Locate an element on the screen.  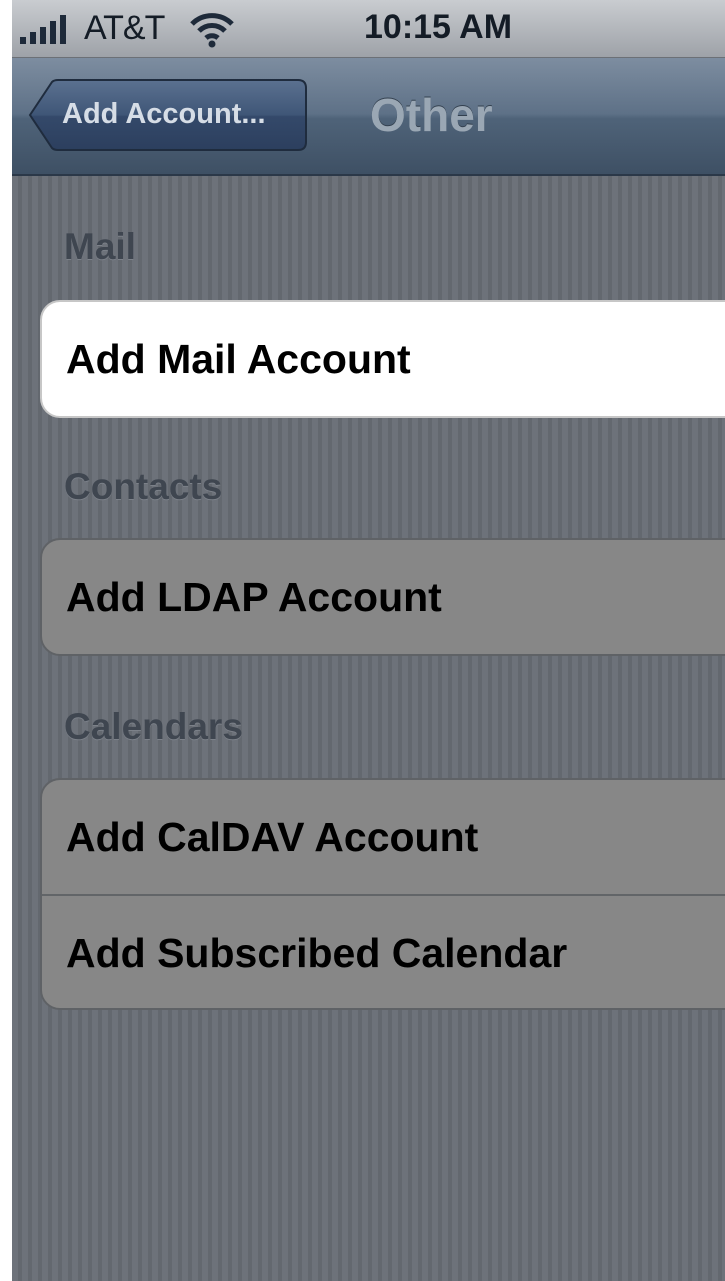
add-ldap-account-cell: Add LDAP Account is located at coordinates (383, 597).